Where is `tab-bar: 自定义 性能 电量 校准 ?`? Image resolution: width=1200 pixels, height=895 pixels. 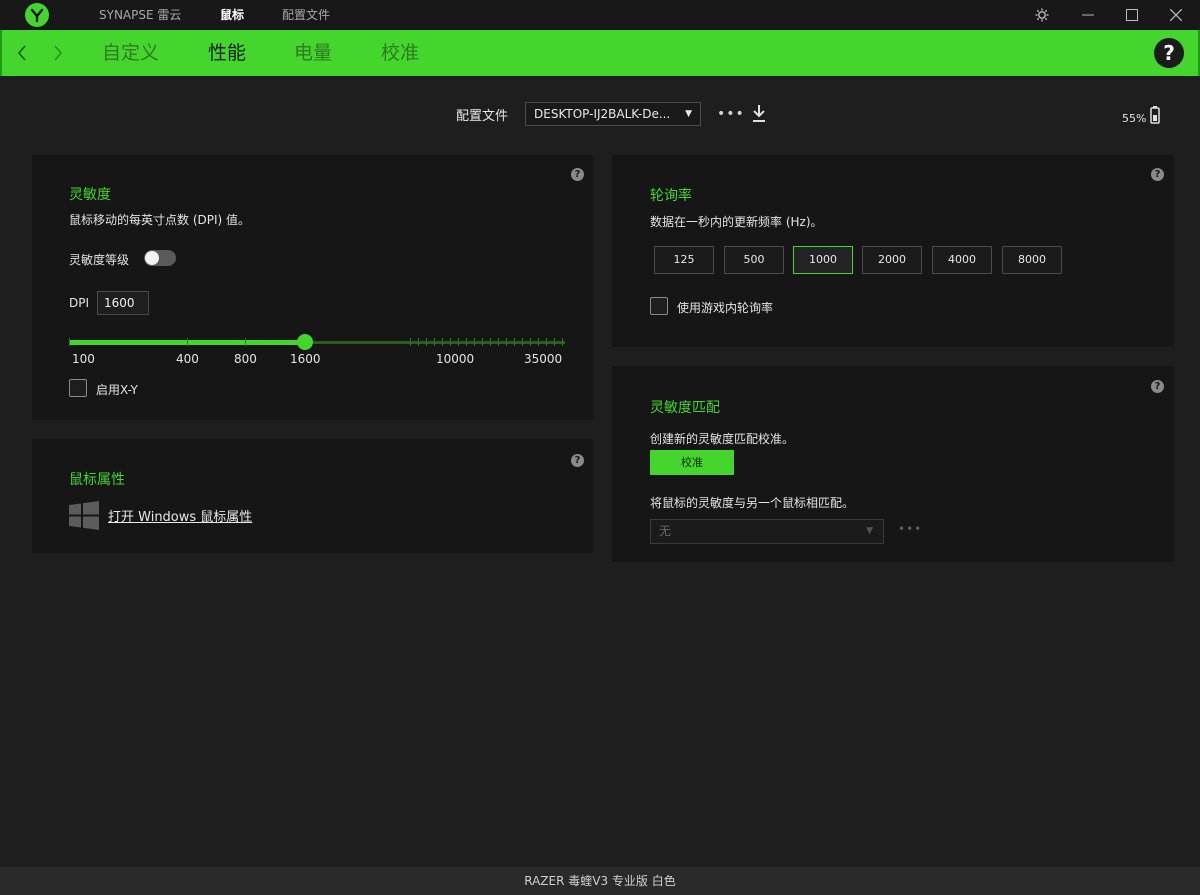
tab-bar: 自定义 性能 电量 校准 ? is located at coordinates (600, 53).